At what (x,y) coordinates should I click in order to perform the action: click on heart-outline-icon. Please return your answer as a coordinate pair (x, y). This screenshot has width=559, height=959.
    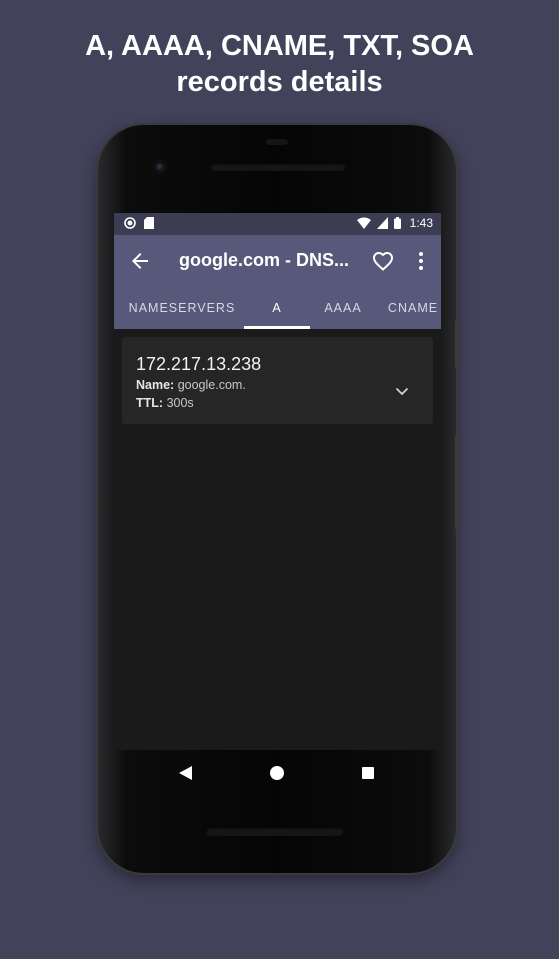
    Looking at the image, I should click on (383, 261).